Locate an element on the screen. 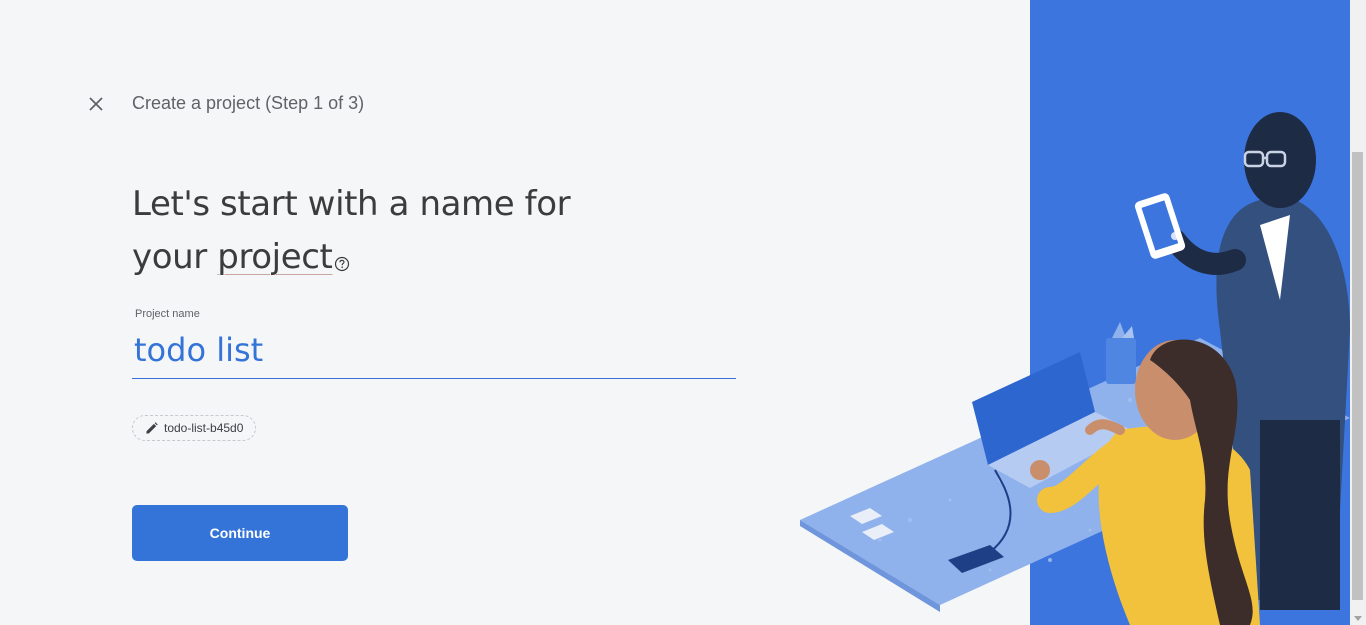 The image size is (1366, 625). headline-line-2: your is located at coordinates (175, 257).